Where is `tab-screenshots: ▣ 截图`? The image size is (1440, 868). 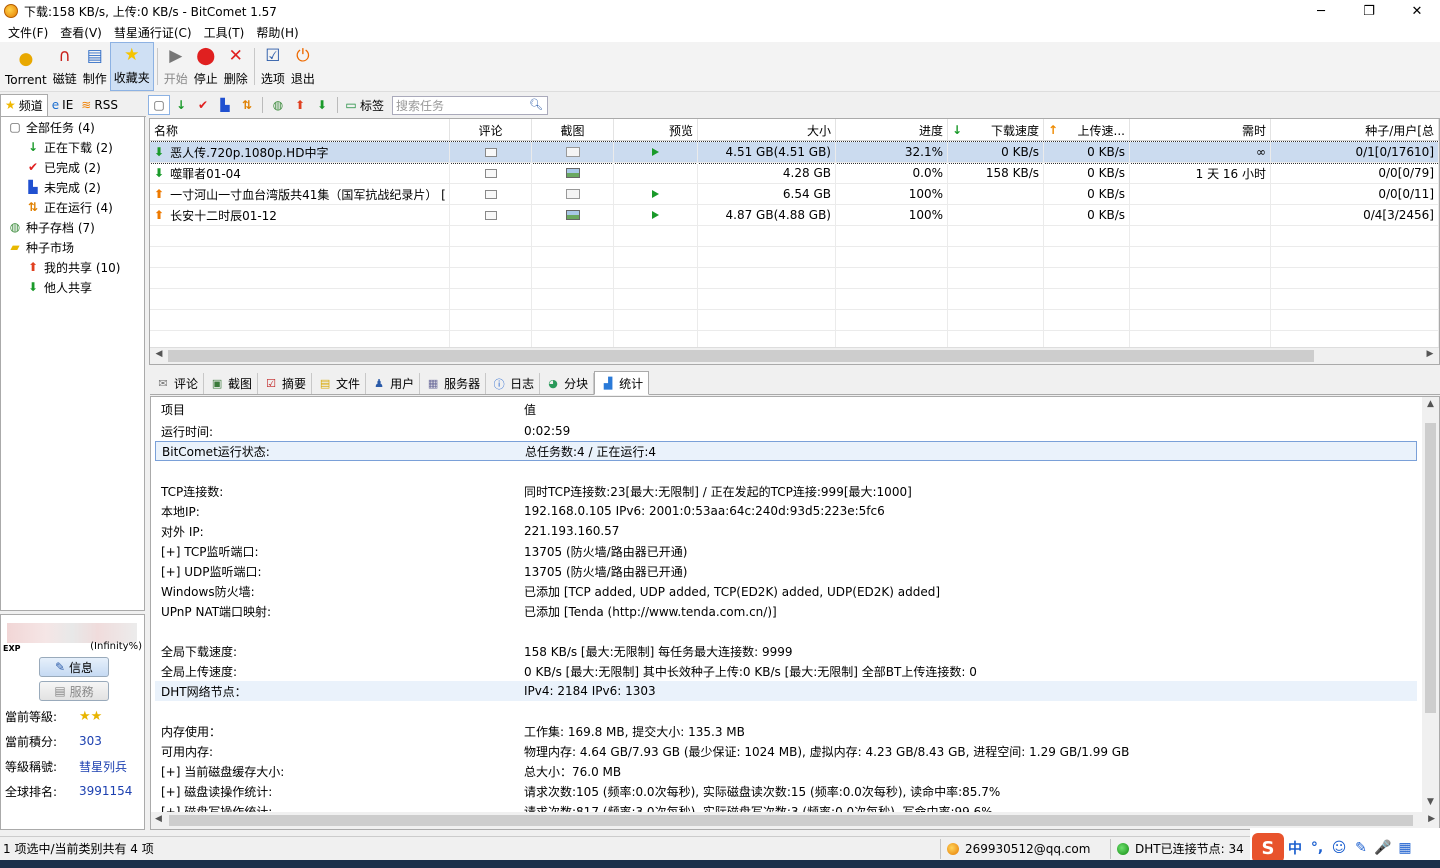
tab-screenshots: ▣ 截图 is located at coordinates (231, 383).